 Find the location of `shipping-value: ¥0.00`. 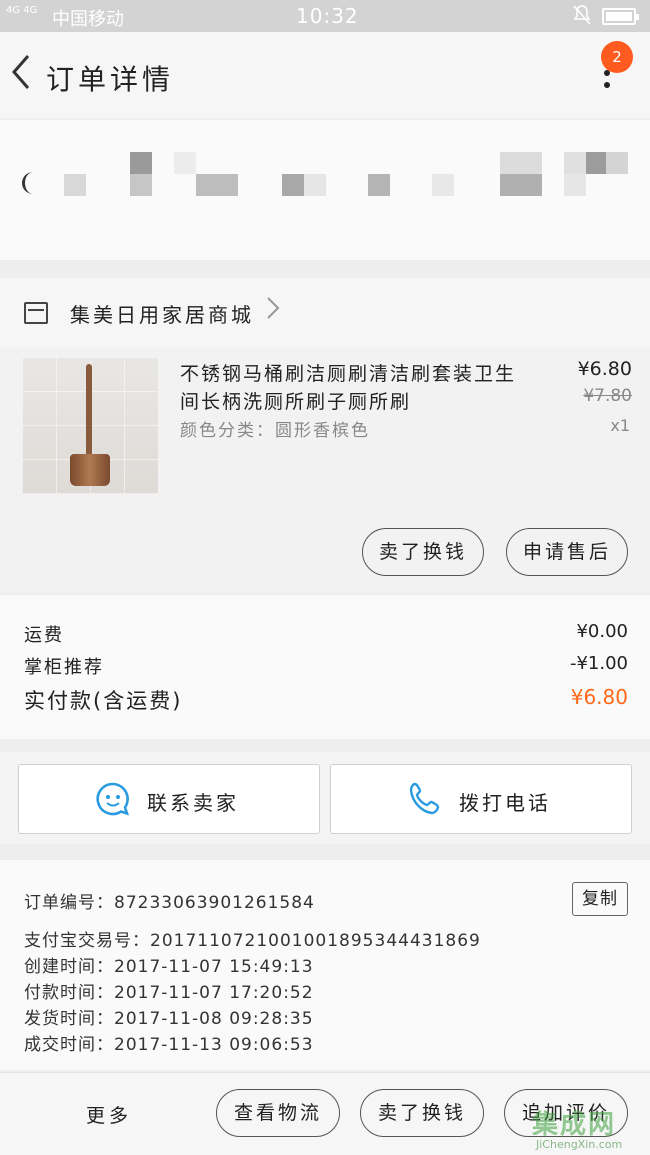

shipping-value: ¥0.00 is located at coordinates (602, 631).